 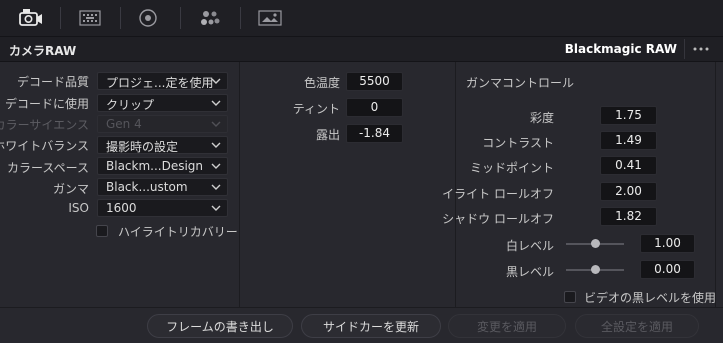 What do you see at coordinates (518, 143) in the screenshot?
I see `contrast-label: コントラスト` at bounding box center [518, 143].